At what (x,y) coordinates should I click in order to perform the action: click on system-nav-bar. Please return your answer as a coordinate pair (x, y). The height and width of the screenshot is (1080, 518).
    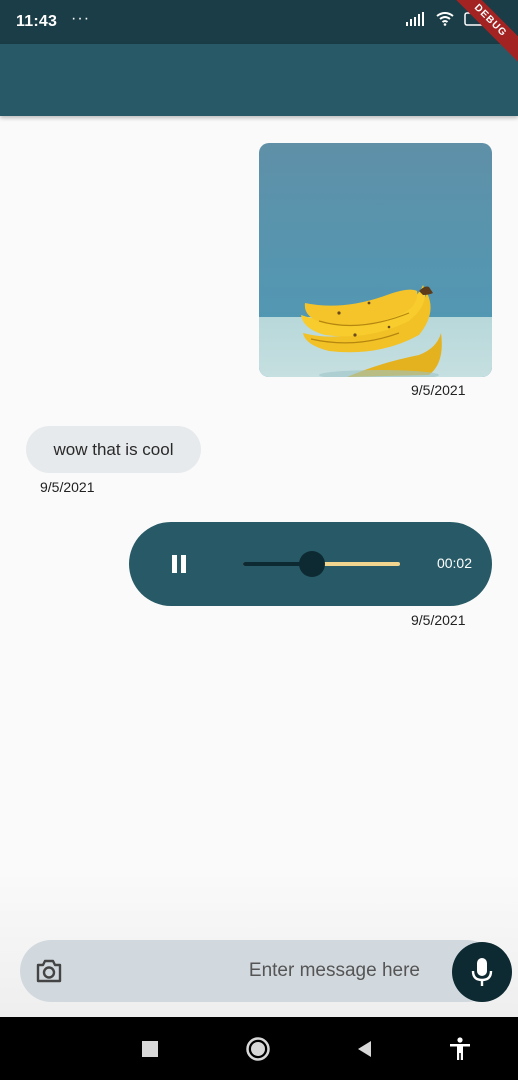
    Looking at the image, I should click on (259, 1048).